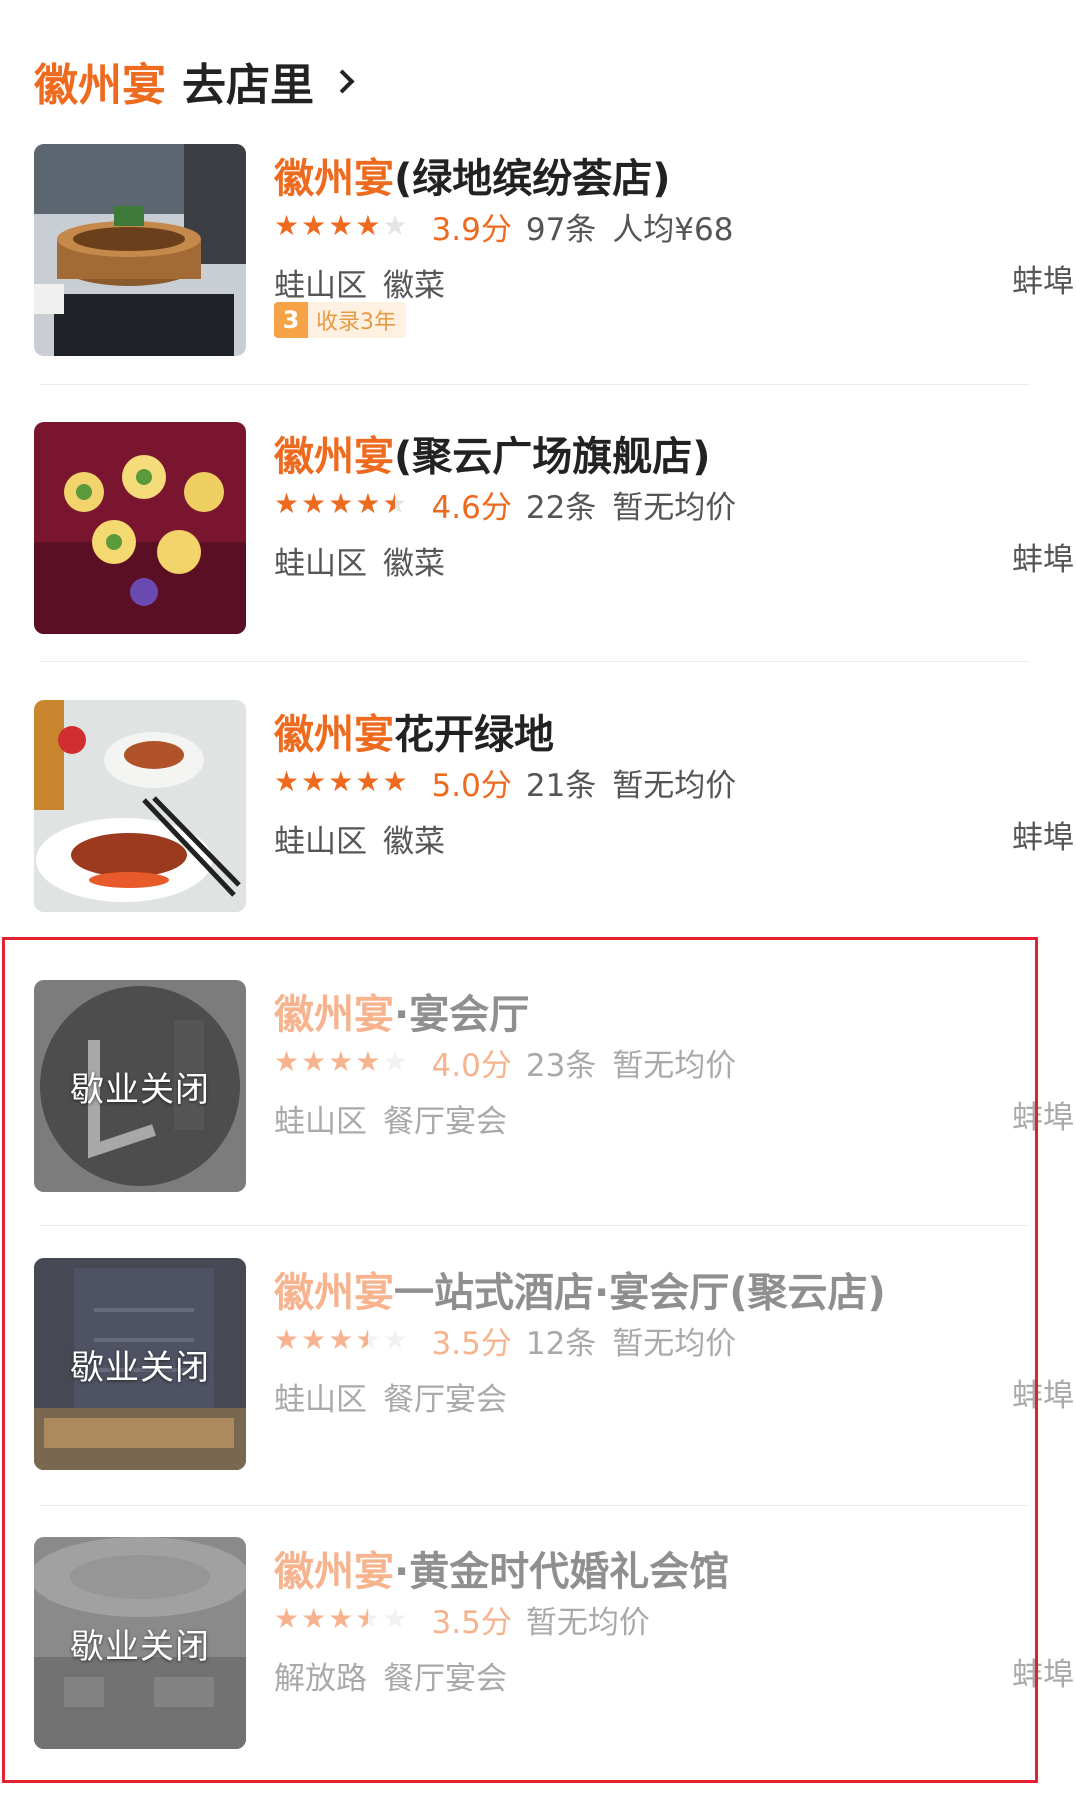 The image size is (1076, 1801). I want to click on goto-store-label: 去店里, so click(248, 85).